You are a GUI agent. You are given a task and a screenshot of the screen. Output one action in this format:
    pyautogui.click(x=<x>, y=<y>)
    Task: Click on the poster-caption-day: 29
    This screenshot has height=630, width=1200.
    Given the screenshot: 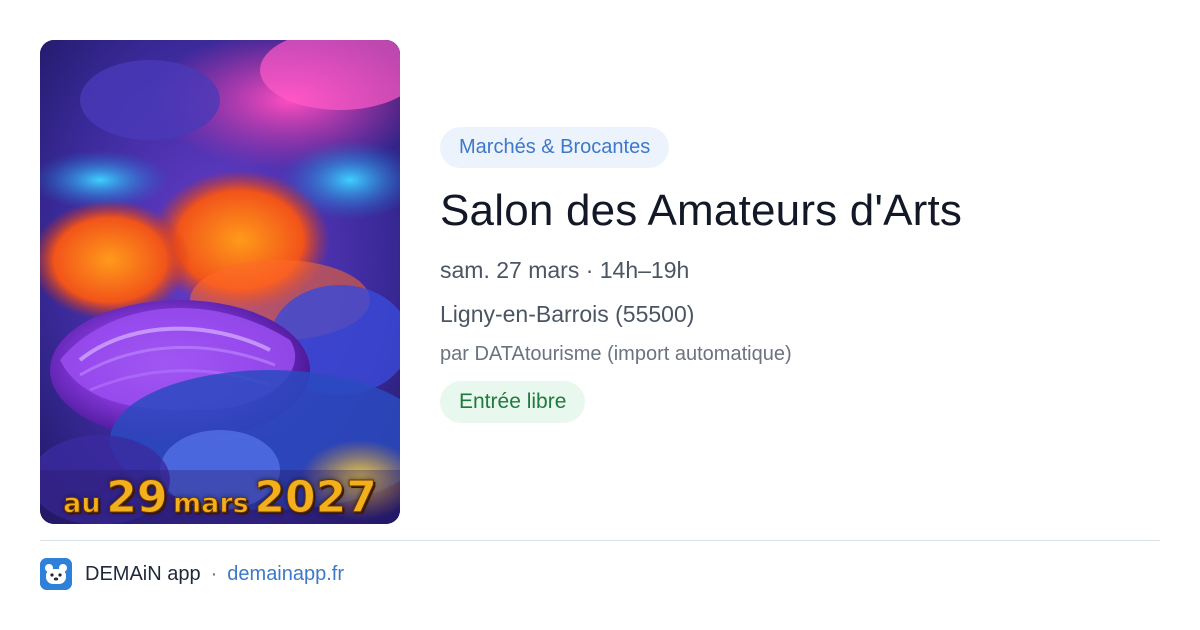 What is the action you would take?
    pyautogui.click(x=137, y=497)
    